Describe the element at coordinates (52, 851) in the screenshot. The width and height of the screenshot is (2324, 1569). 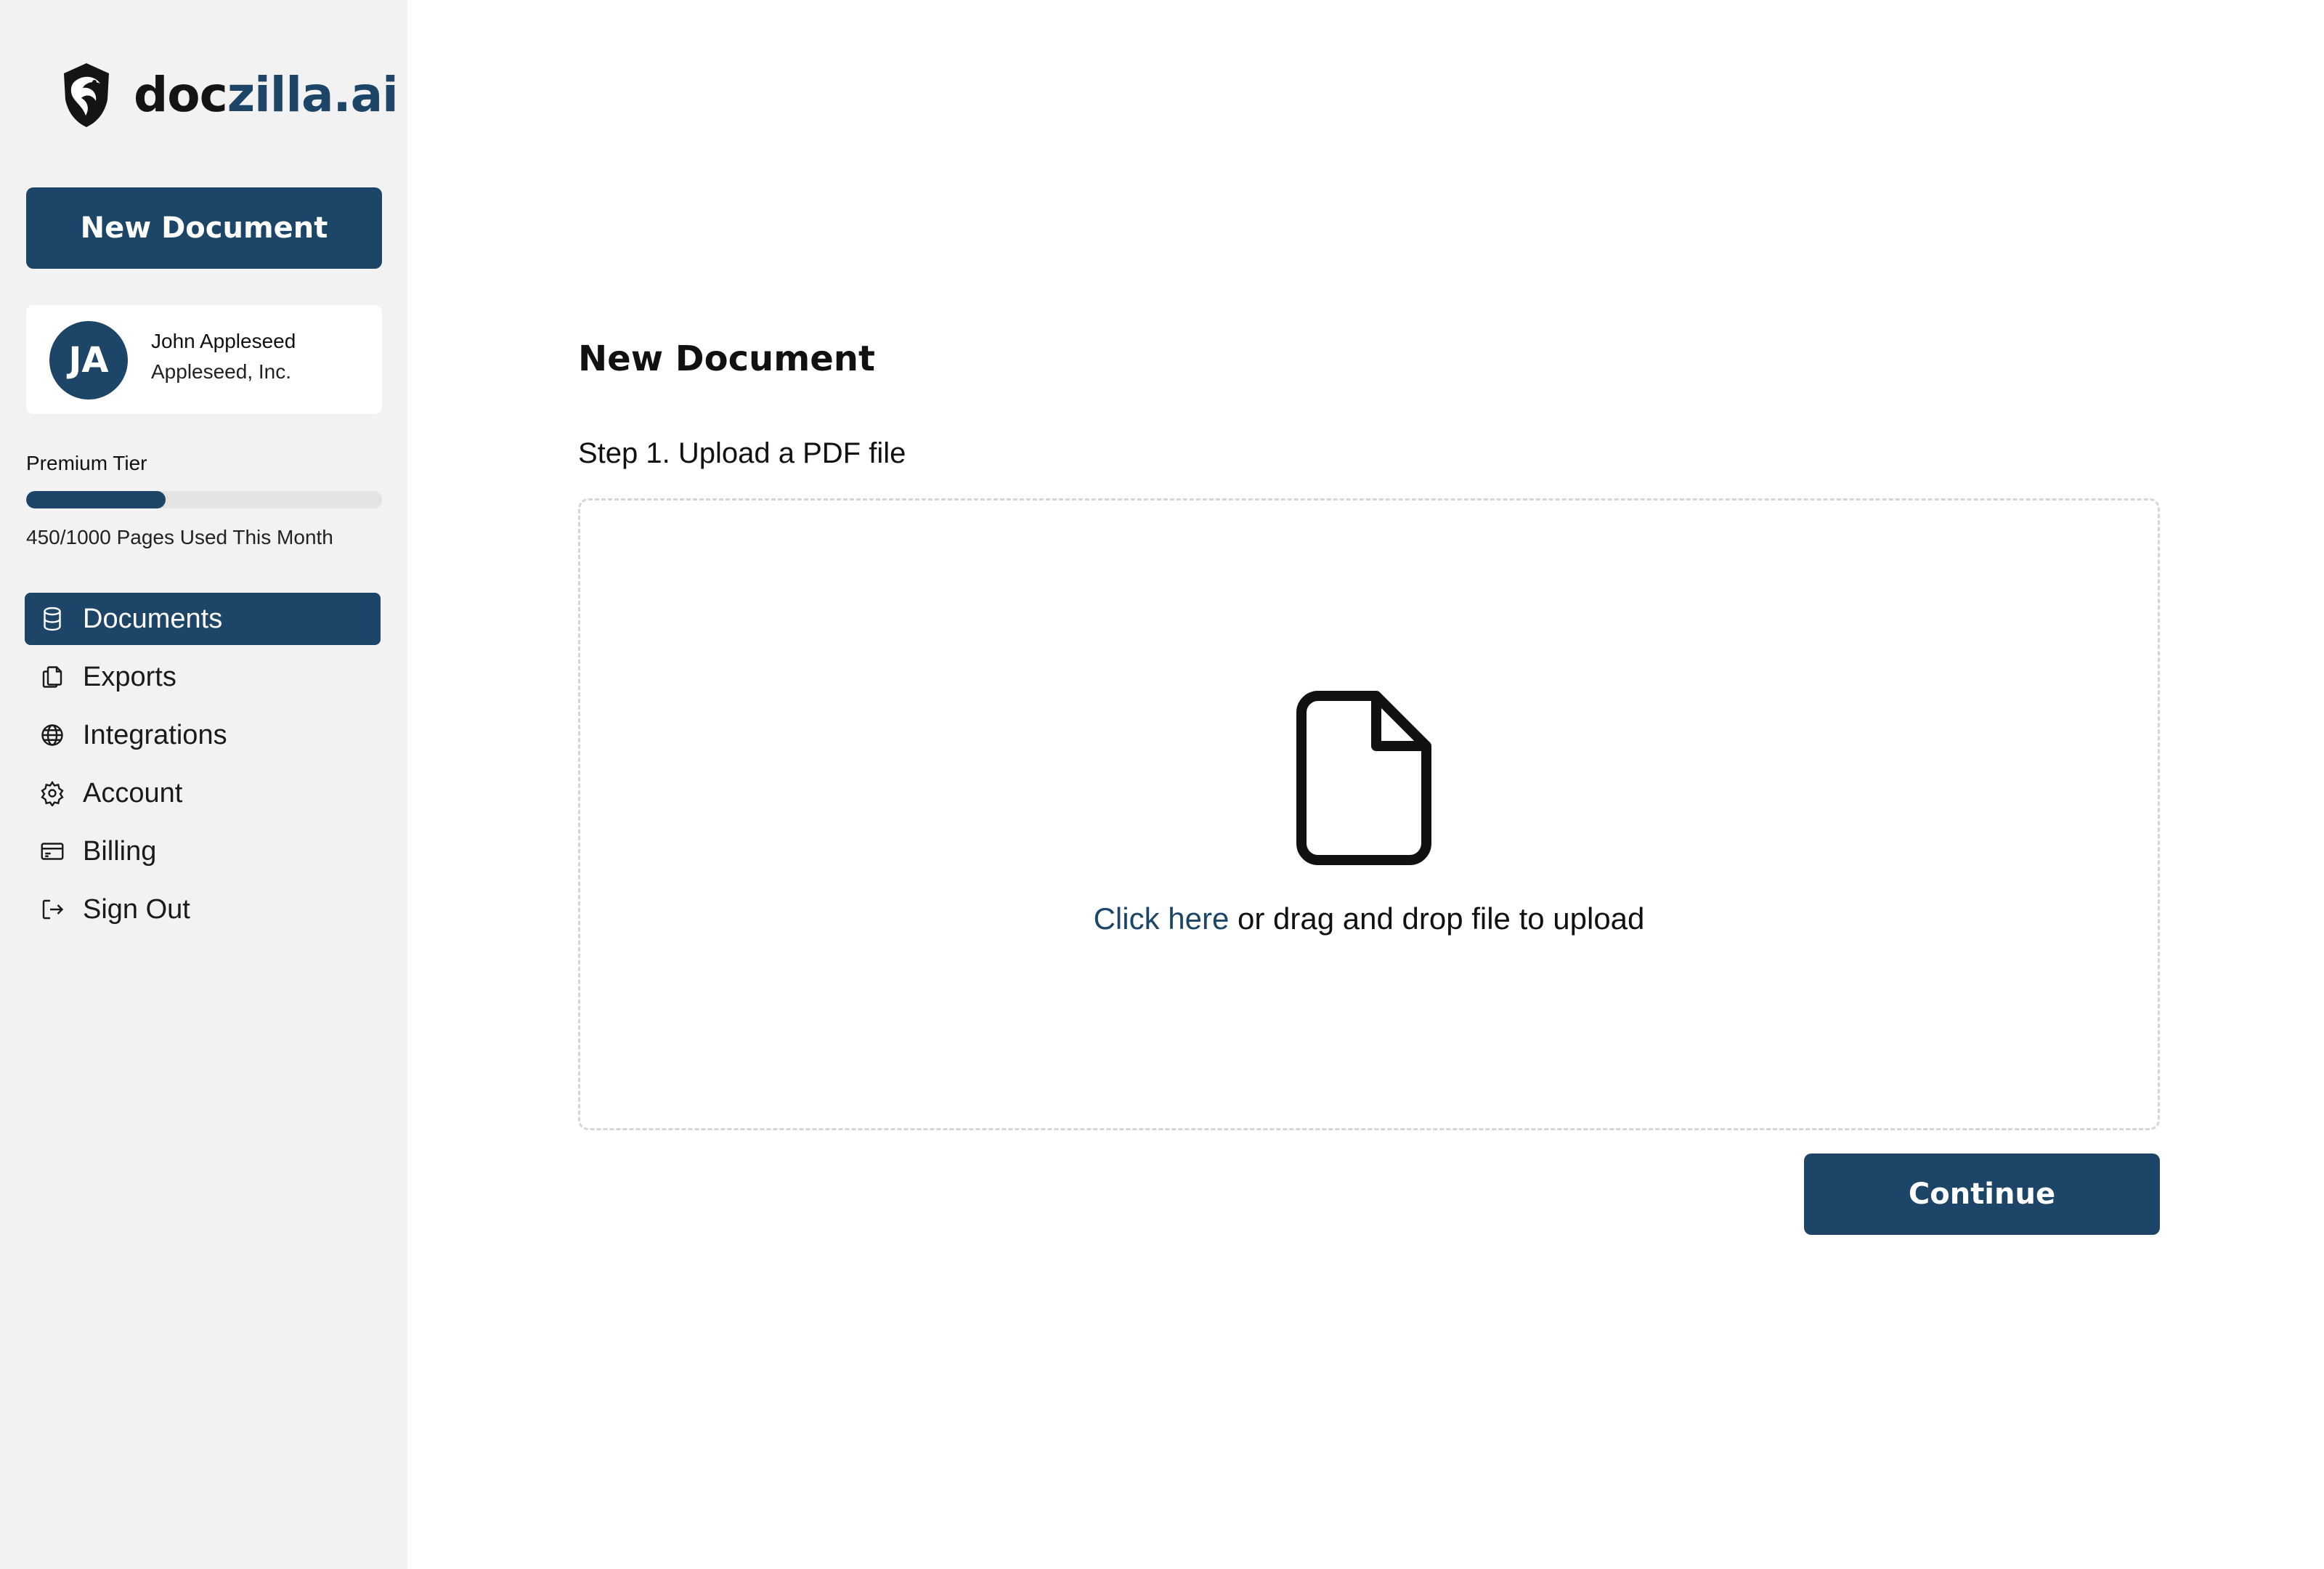
I see `credit-card-icon` at that location.